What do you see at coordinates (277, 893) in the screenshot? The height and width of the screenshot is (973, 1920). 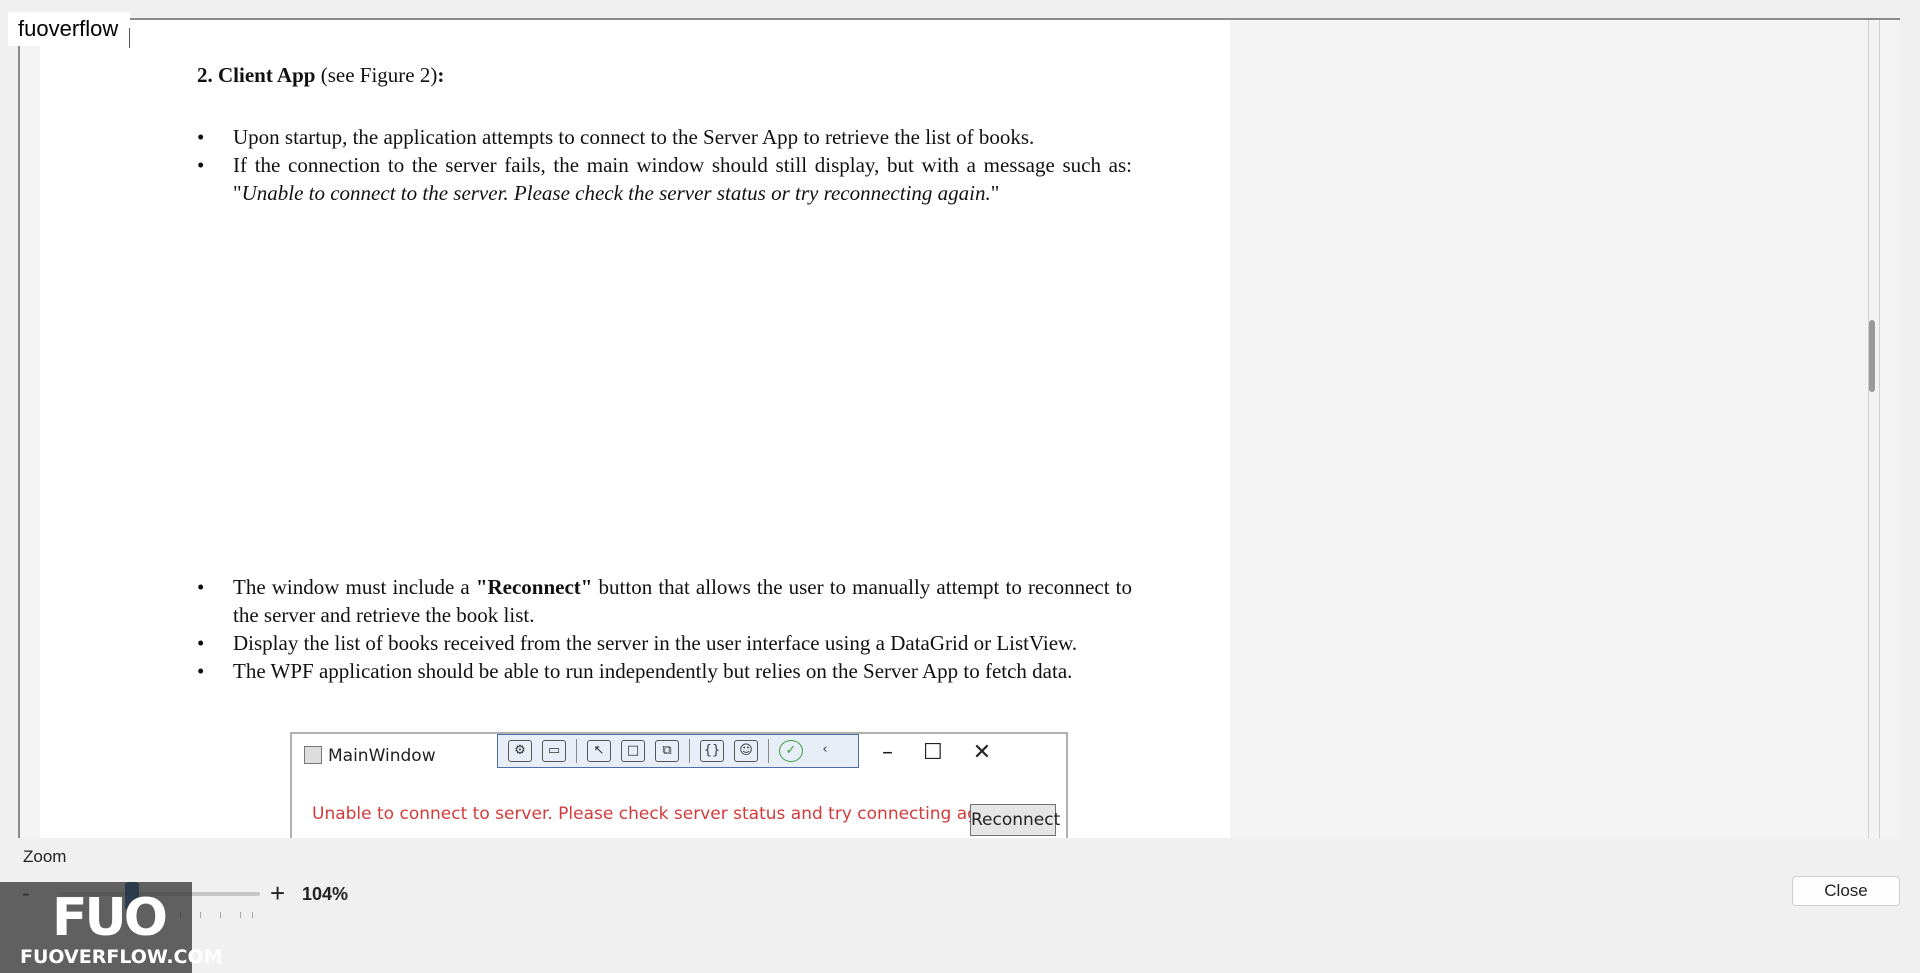 I see `zoom-in-button: +` at bounding box center [277, 893].